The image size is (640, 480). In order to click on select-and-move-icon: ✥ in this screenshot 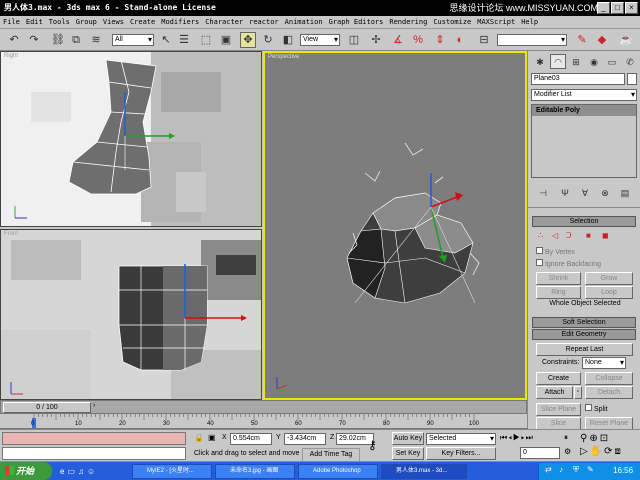, I will do `click(248, 40)`.